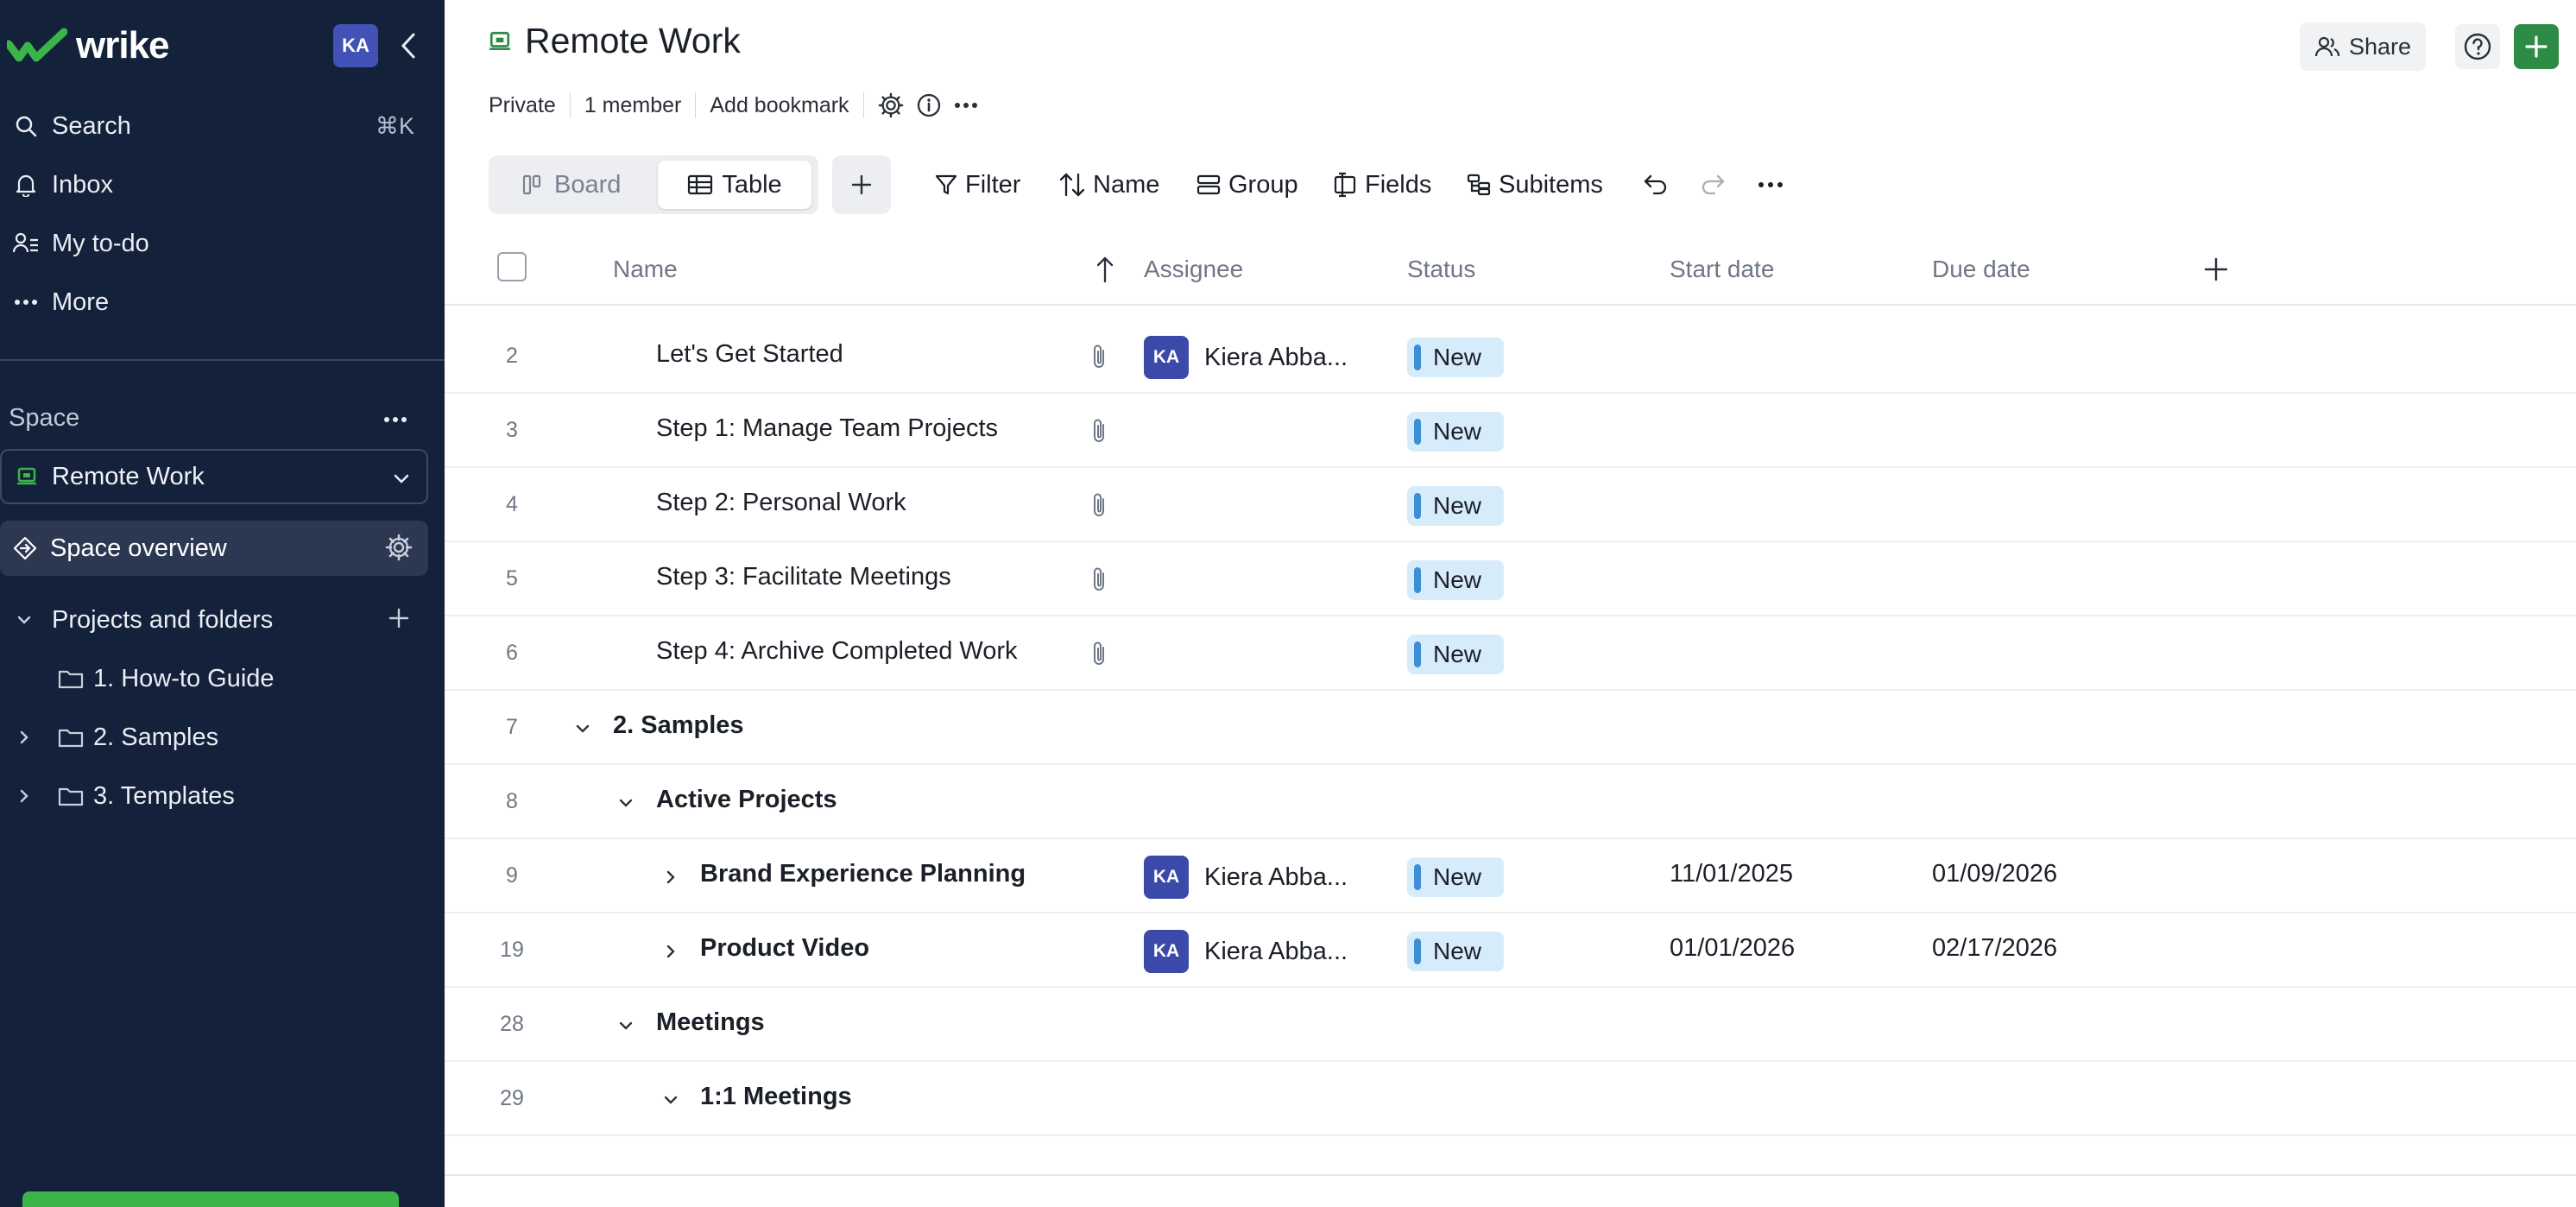 The width and height of the screenshot is (2576, 1207). Describe the element at coordinates (531, 184) in the screenshot. I see `board-icon` at that location.